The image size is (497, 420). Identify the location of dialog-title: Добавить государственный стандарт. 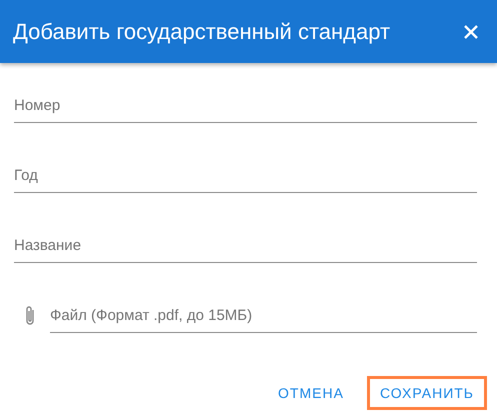
(201, 31).